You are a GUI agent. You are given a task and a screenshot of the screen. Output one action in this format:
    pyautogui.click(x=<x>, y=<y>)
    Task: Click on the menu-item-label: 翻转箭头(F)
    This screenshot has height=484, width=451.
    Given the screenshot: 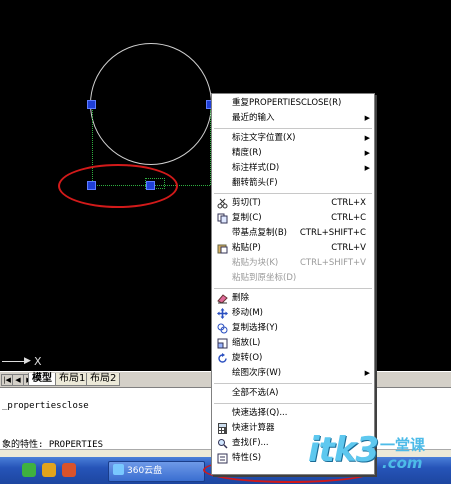 What is the action you would take?
    pyautogui.click(x=255, y=183)
    